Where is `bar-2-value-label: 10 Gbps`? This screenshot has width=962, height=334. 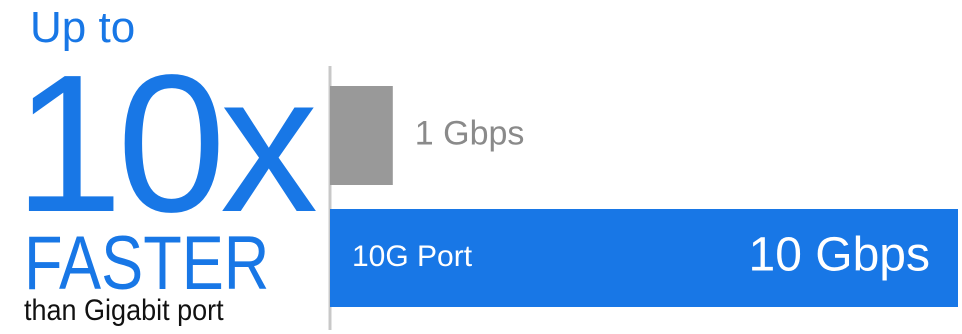 bar-2-value-label: 10 Gbps is located at coordinates (839, 255).